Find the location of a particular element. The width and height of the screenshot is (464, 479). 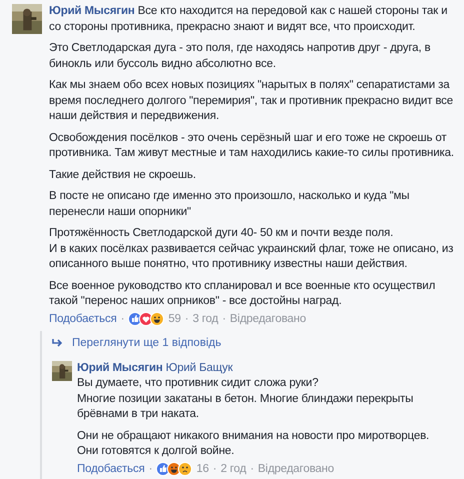

comment-text: Все военное руководство кто спланировал и все военные кто осуществил такой "перенос наших опрников" - все достойны наград. is located at coordinates (242, 293).